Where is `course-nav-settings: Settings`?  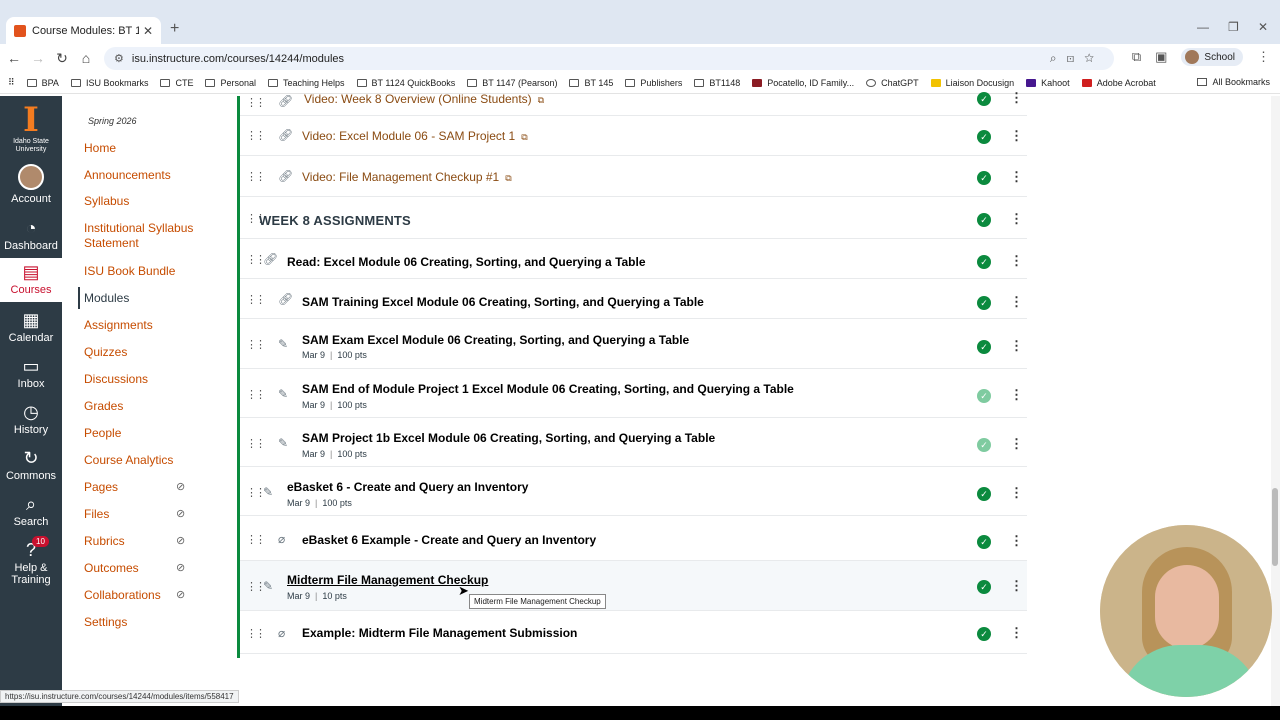 course-nav-settings: Settings is located at coordinates (149, 622).